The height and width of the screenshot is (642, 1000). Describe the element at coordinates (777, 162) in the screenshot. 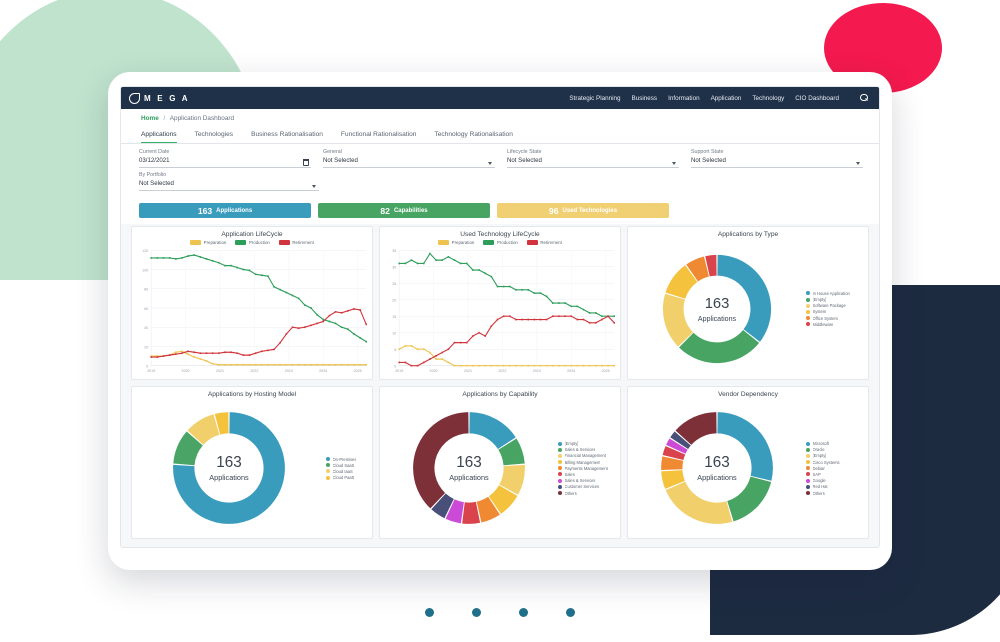

I see `filter-support-state-value: Not Selected` at that location.